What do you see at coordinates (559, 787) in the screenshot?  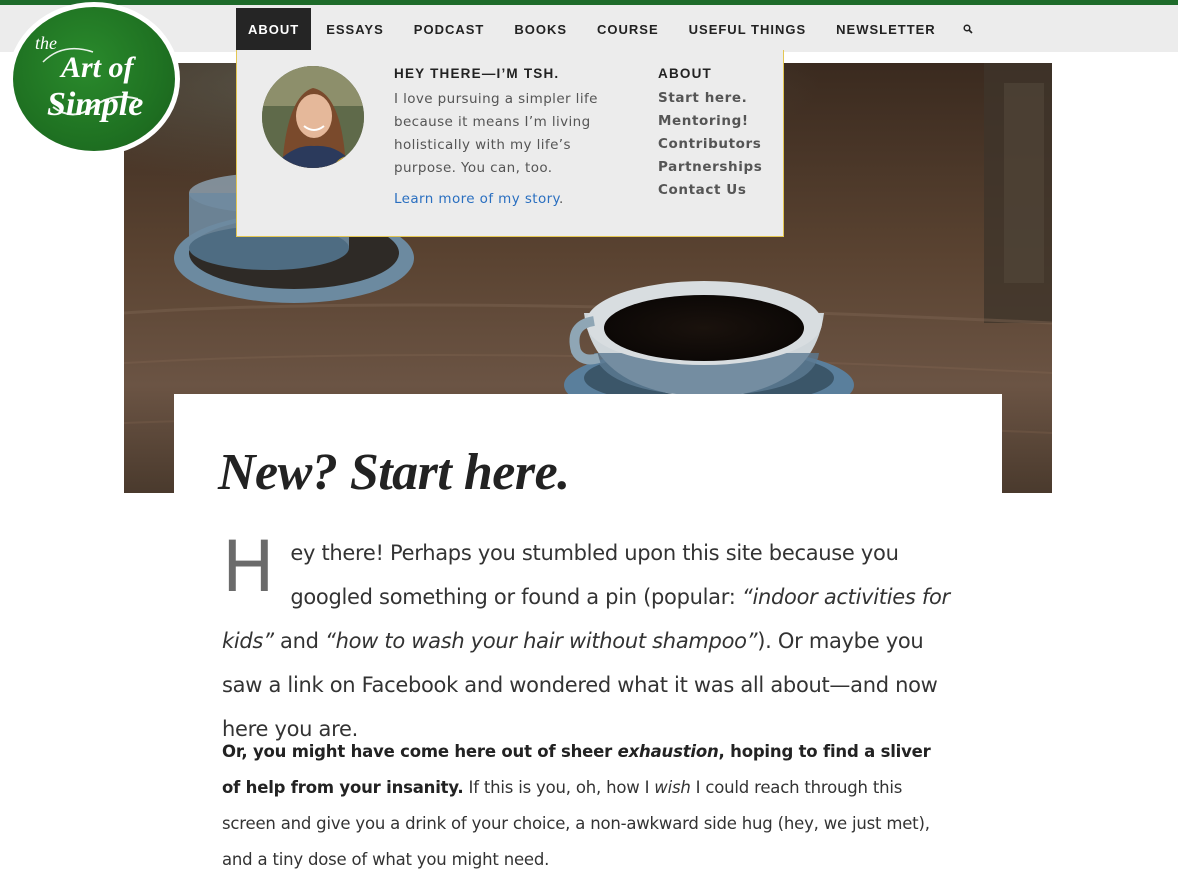 I see `para2-text-1: If this is you, oh, how I` at bounding box center [559, 787].